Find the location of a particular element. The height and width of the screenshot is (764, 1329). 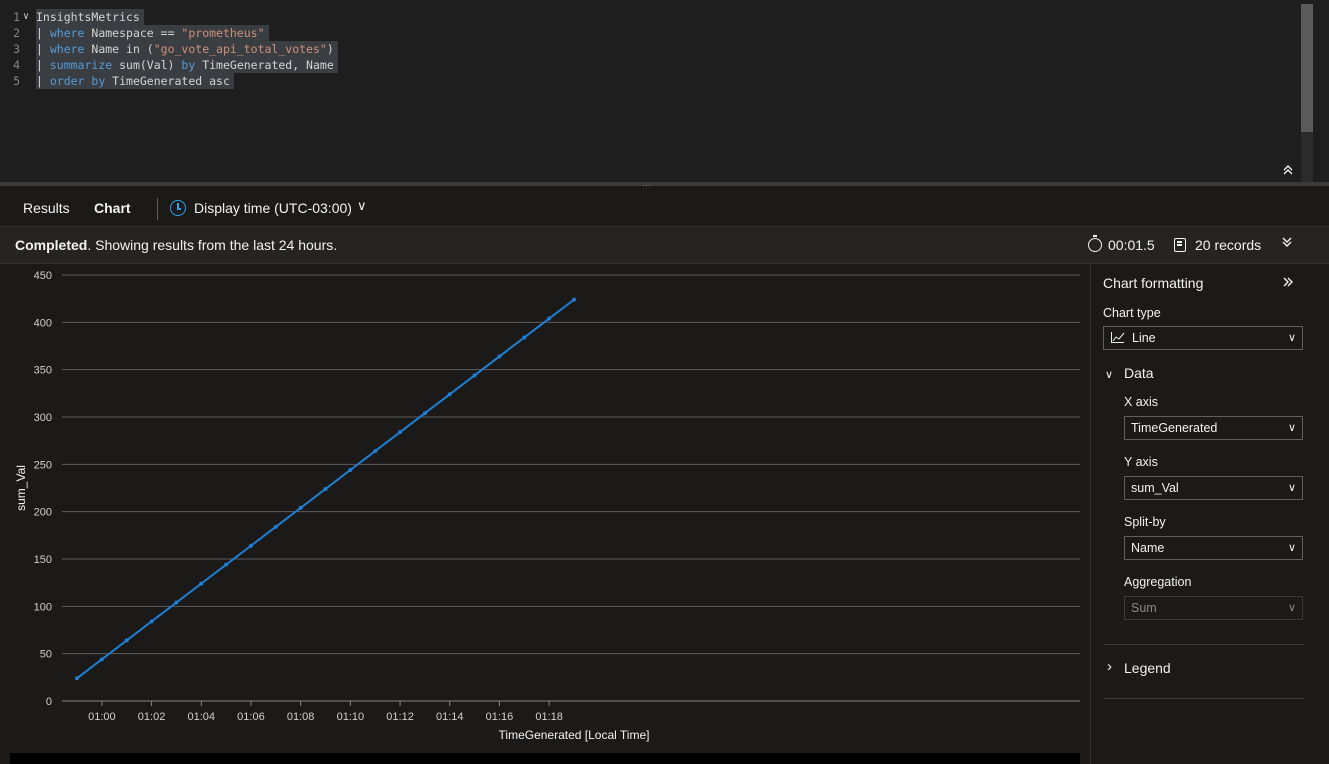

x-tick-label: 01:18 is located at coordinates (549, 717).